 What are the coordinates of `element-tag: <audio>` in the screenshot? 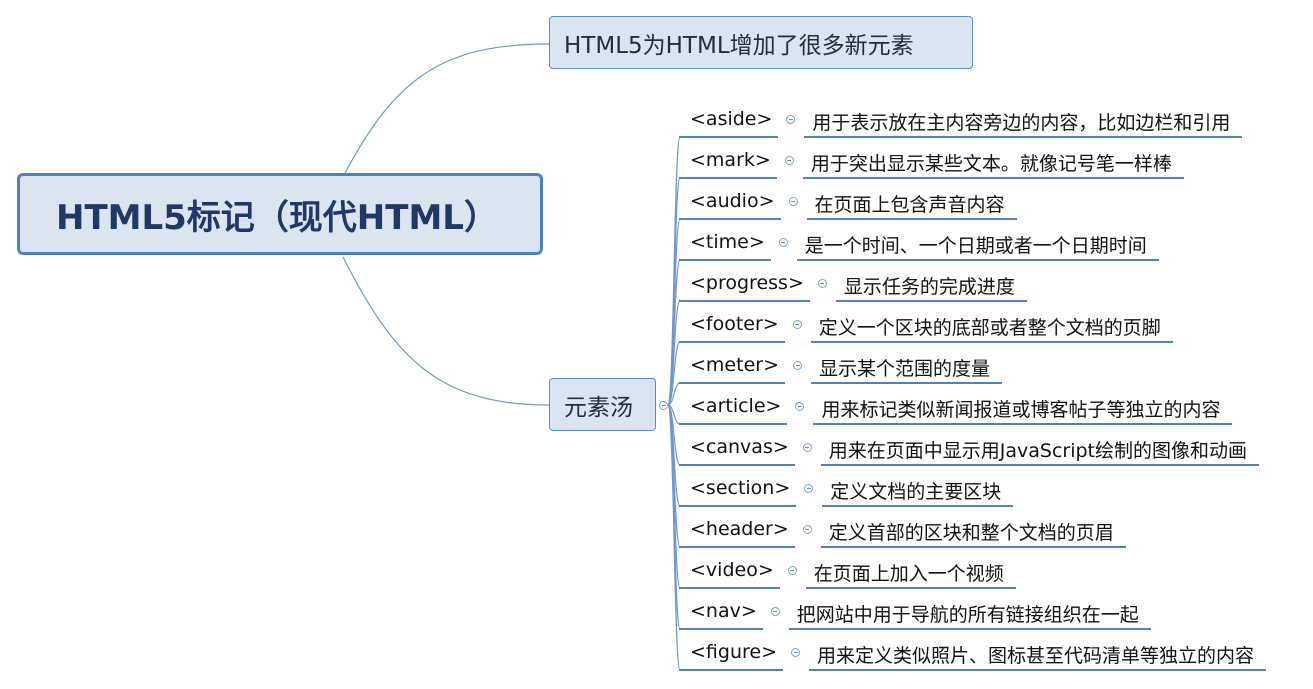 It's located at (732, 201).